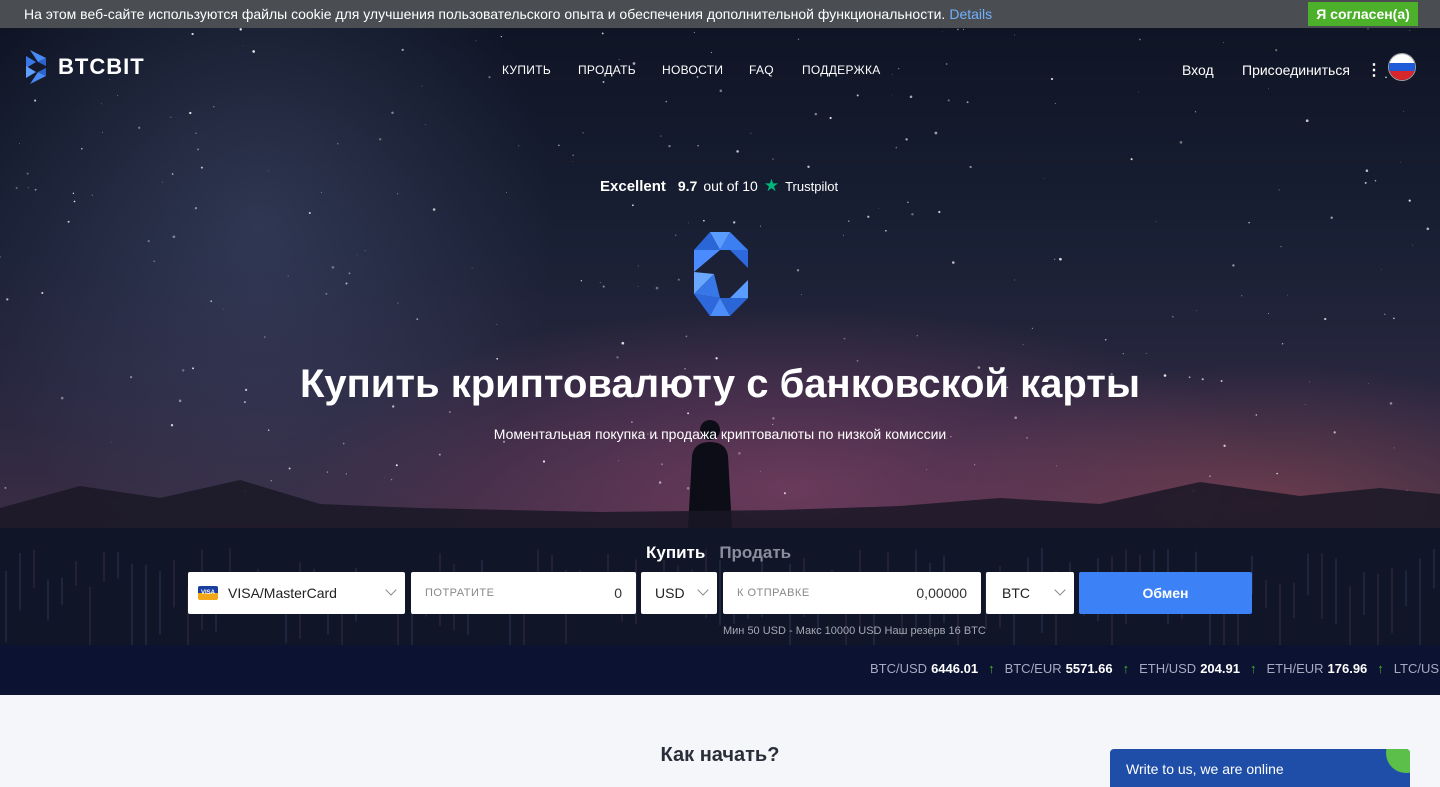 The image size is (1440, 787). Describe the element at coordinates (703, 590) in the screenshot. I see `chevron-down-icon` at that location.